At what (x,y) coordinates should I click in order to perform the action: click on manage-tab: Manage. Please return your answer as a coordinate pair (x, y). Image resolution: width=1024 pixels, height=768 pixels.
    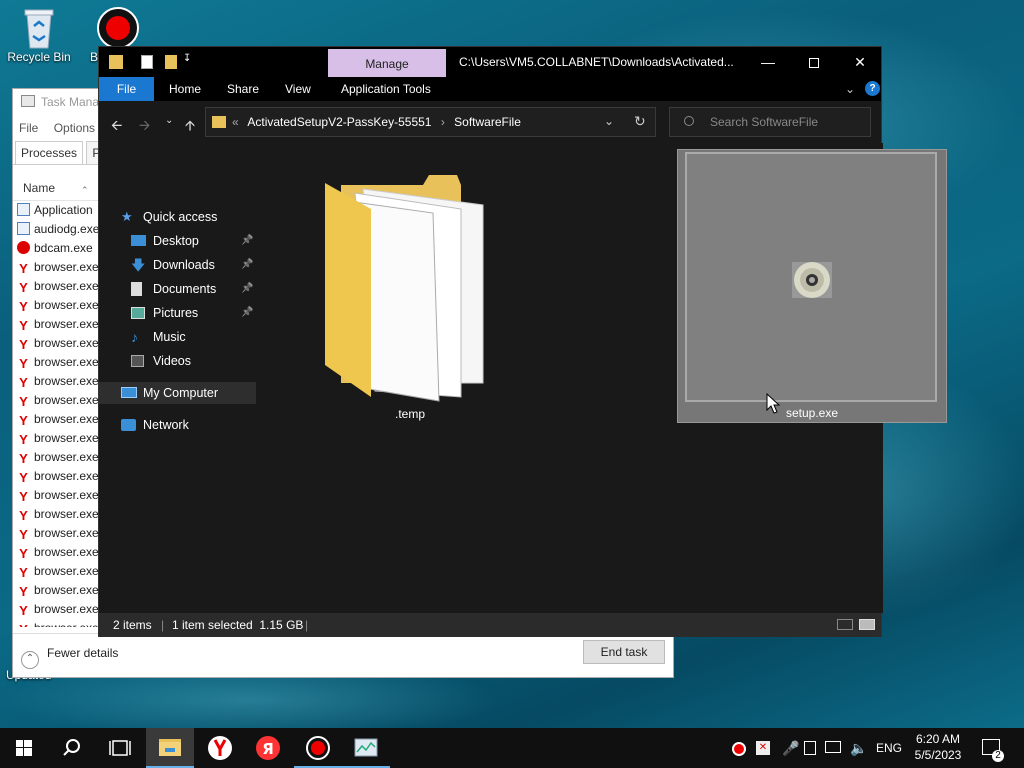
    Looking at the image, I should click on (387, 63).